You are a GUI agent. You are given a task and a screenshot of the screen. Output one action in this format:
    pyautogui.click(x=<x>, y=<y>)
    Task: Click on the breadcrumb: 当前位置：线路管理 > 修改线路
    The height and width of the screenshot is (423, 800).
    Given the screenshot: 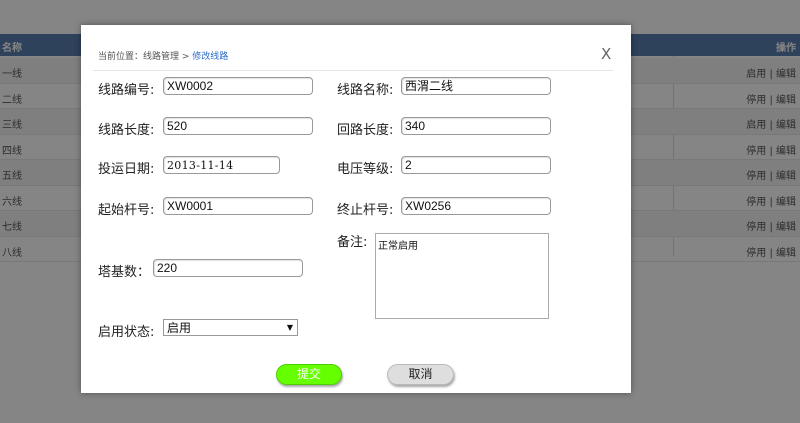 What is the action you would take?
    pyautogui.click(x=163, y=55)
    